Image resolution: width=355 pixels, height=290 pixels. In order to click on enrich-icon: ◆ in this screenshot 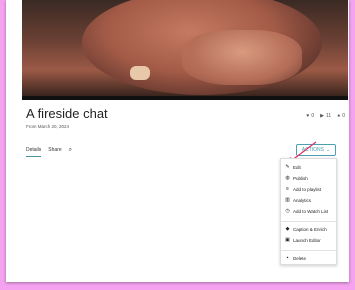, I will do `click(287, 229)`.